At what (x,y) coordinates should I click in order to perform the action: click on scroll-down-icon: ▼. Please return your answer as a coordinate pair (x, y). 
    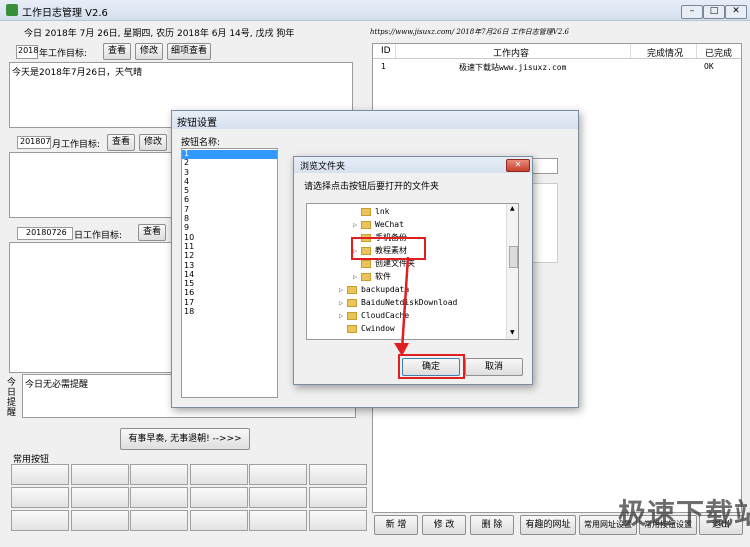
    Looking at the image, I should click on (512, 332).